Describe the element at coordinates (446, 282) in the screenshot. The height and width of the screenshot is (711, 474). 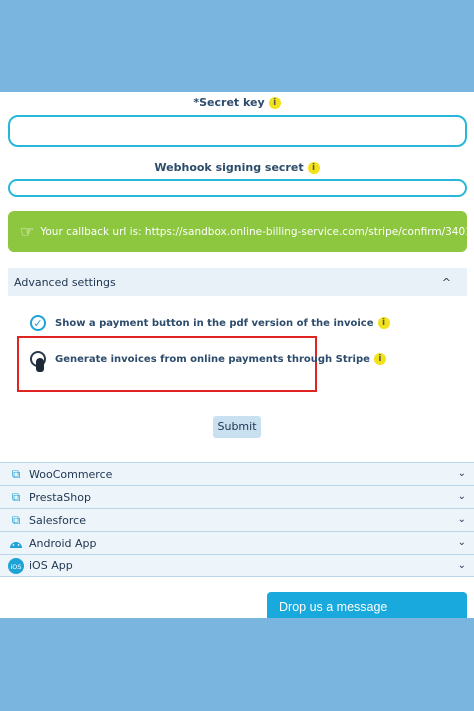
I see `chevron-up-icon: ^` at that location.